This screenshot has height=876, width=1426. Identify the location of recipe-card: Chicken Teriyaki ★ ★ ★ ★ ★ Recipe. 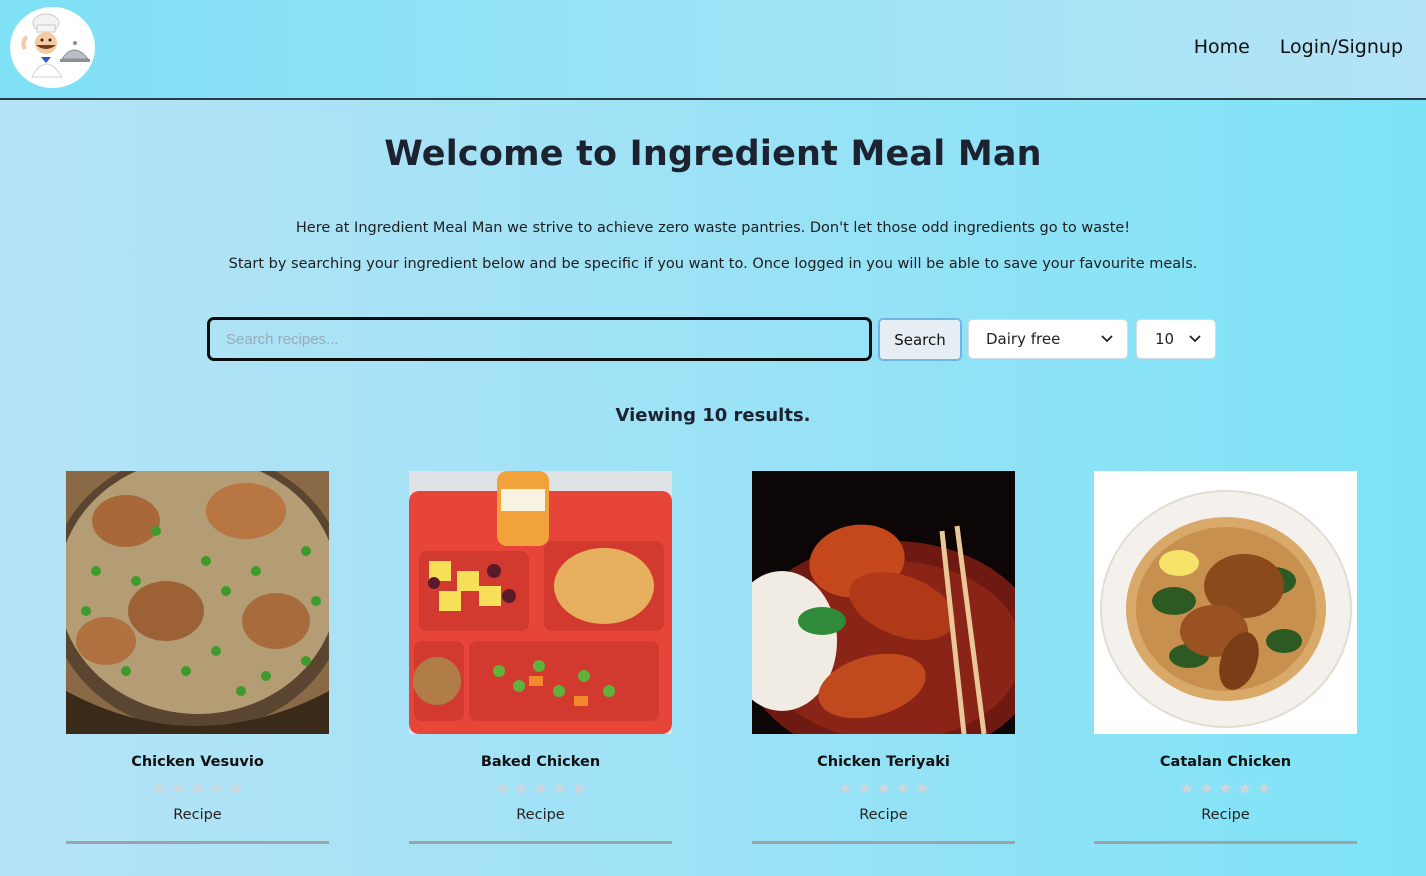
(883, 657).